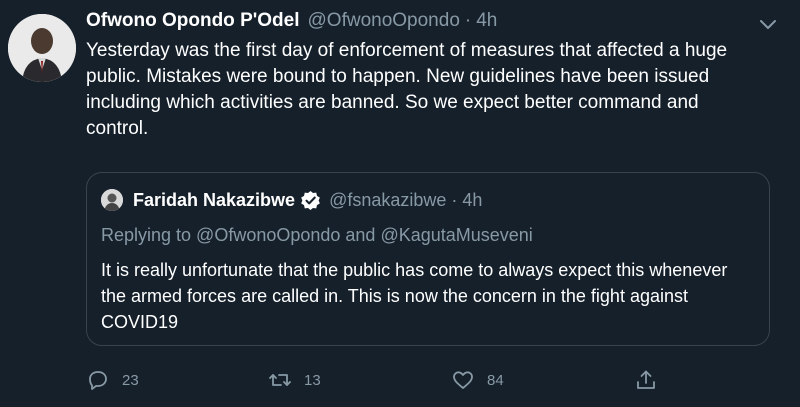  Describe the element at coordinates (472, 199) in the screenshot. I see `quoted-timestamp: 4h` at that location.